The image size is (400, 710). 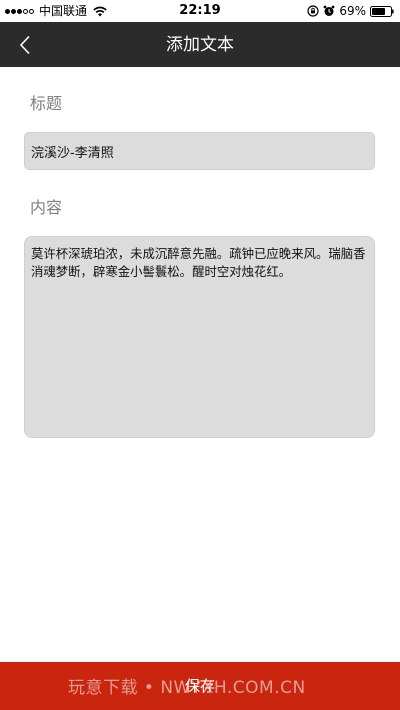 I want to click on battery-percentage: 69%, so click(x=352, y=11).